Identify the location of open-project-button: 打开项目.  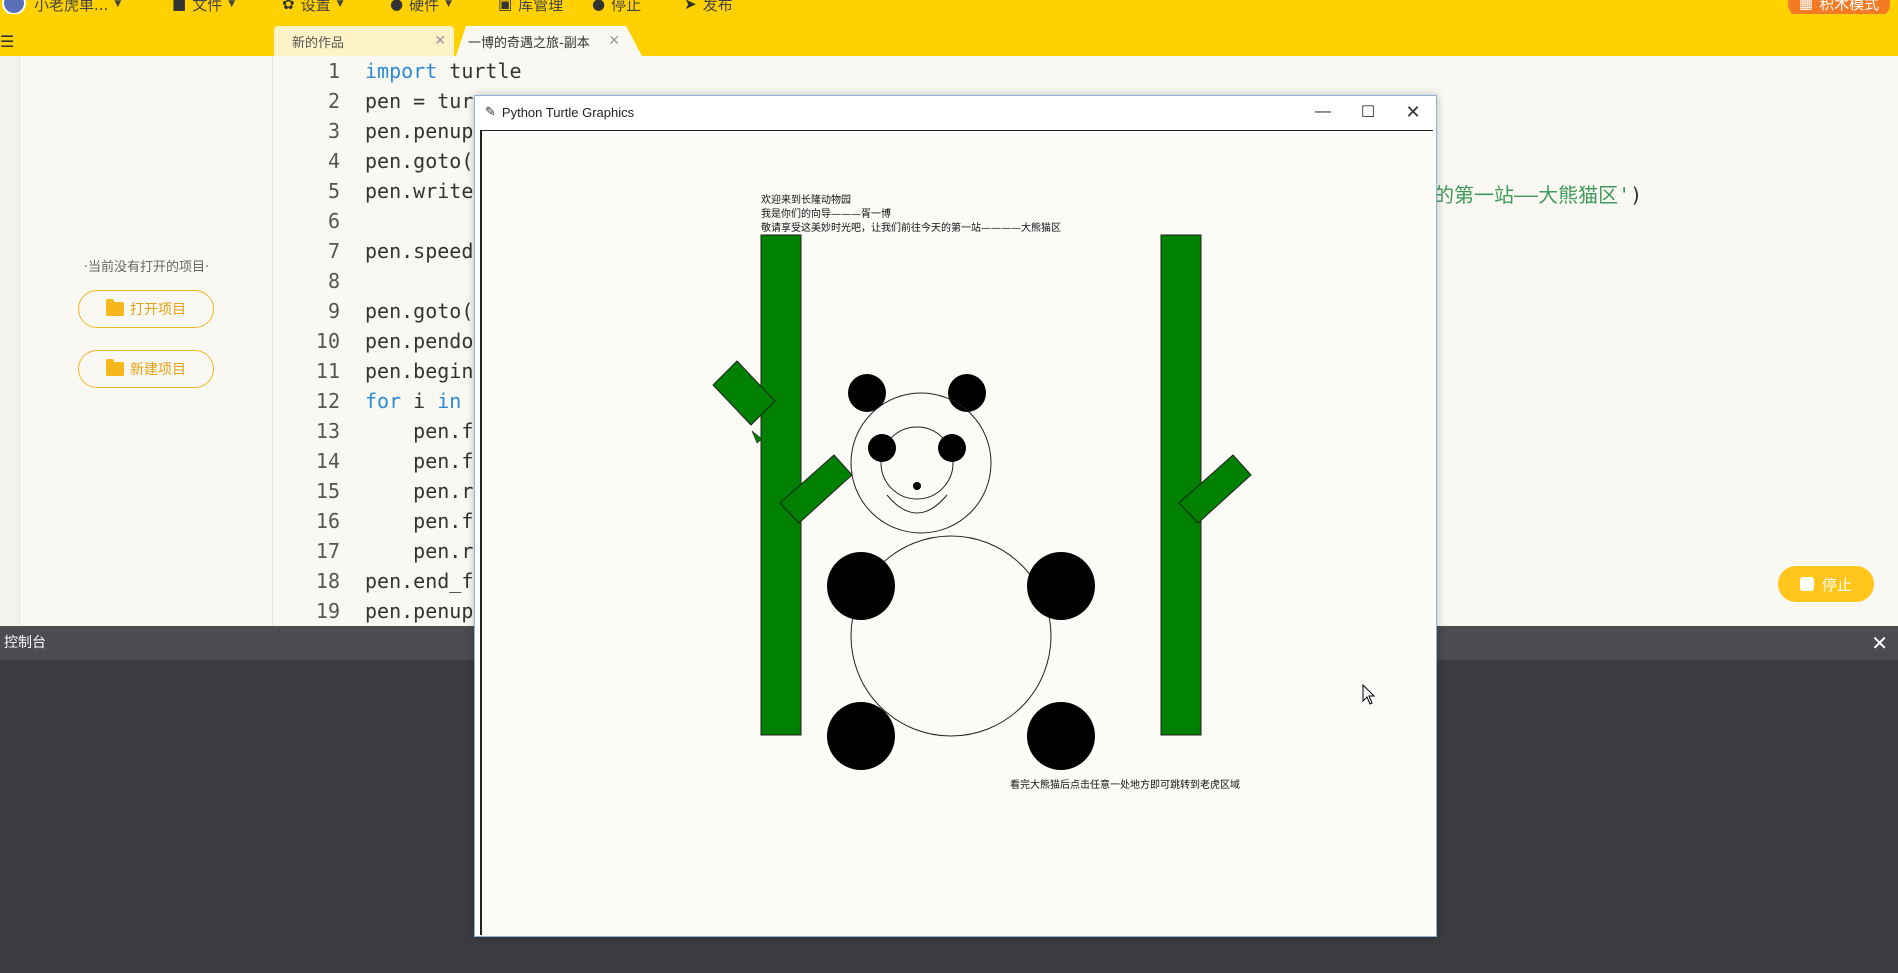
(146, 309).